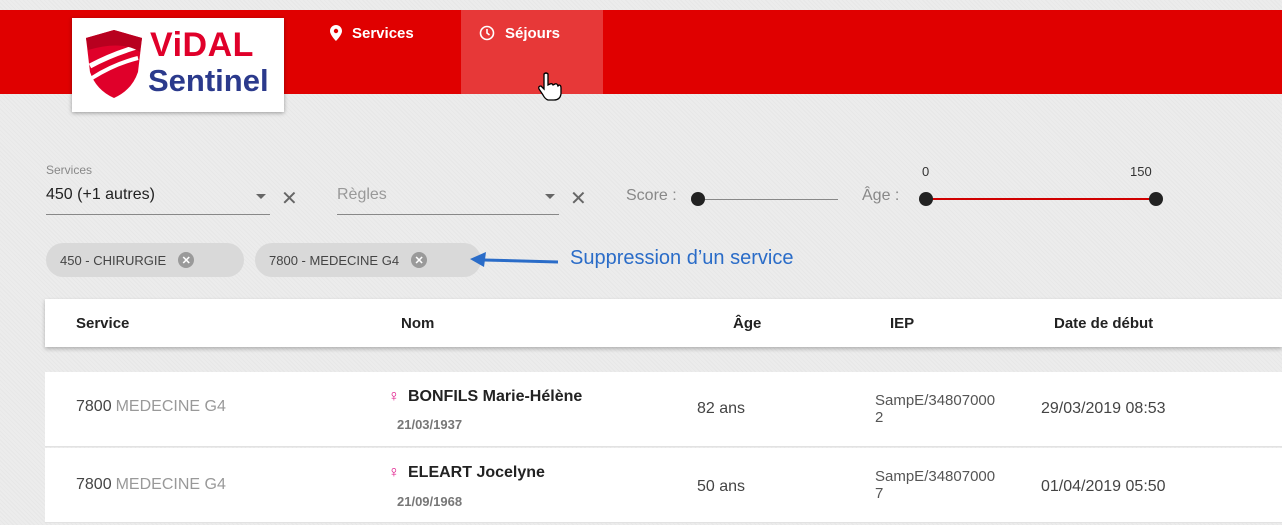 The image size is (1282, 525). What do you see at coordinates (768, 199) in the screenshot?
I see `score-slider-track` at bounding box center [768, 199].